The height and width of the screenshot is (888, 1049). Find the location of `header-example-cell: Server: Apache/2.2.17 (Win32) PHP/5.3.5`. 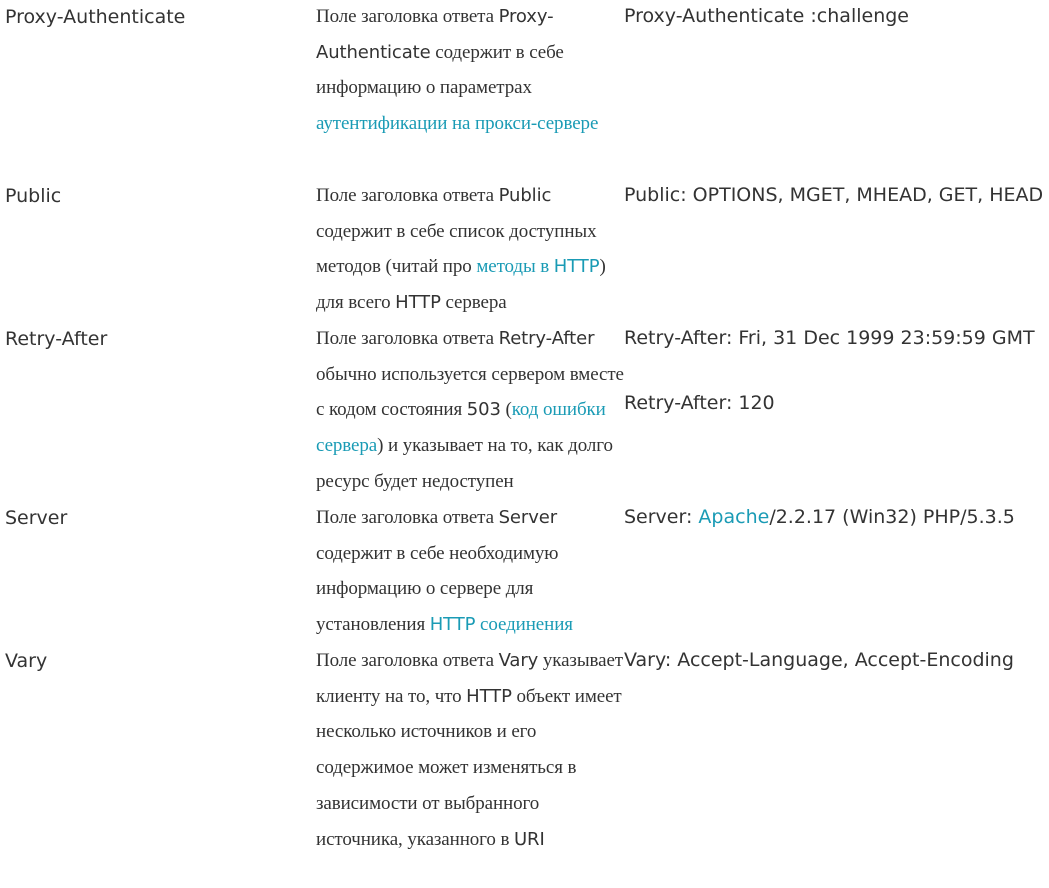

header-example-cell: Server: Apache/2.2.17 (Win32) PHP/5.3.5 is located at coordinates (834, 518).